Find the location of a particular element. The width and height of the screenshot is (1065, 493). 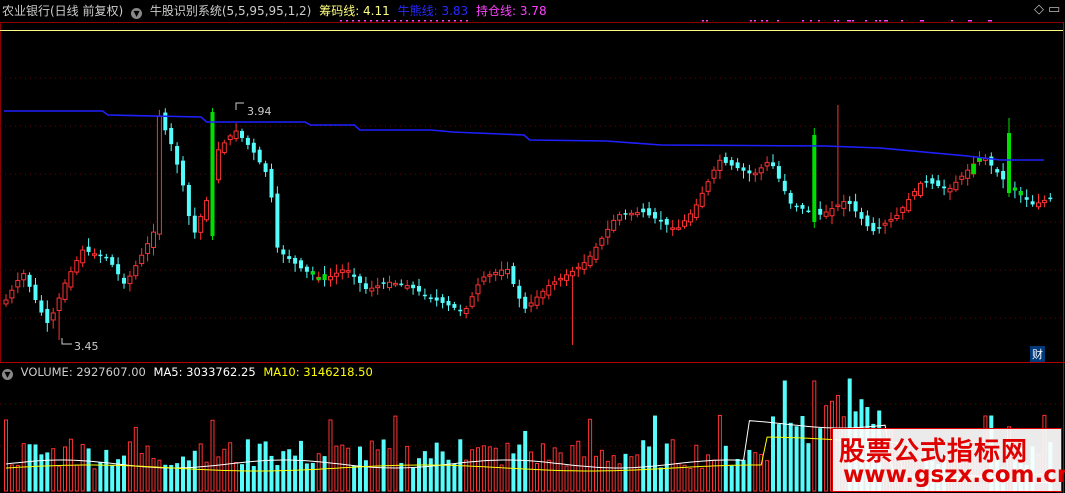

volume-ma10-value: MA10: 3146218.50 is located at coordinates (318, 372).